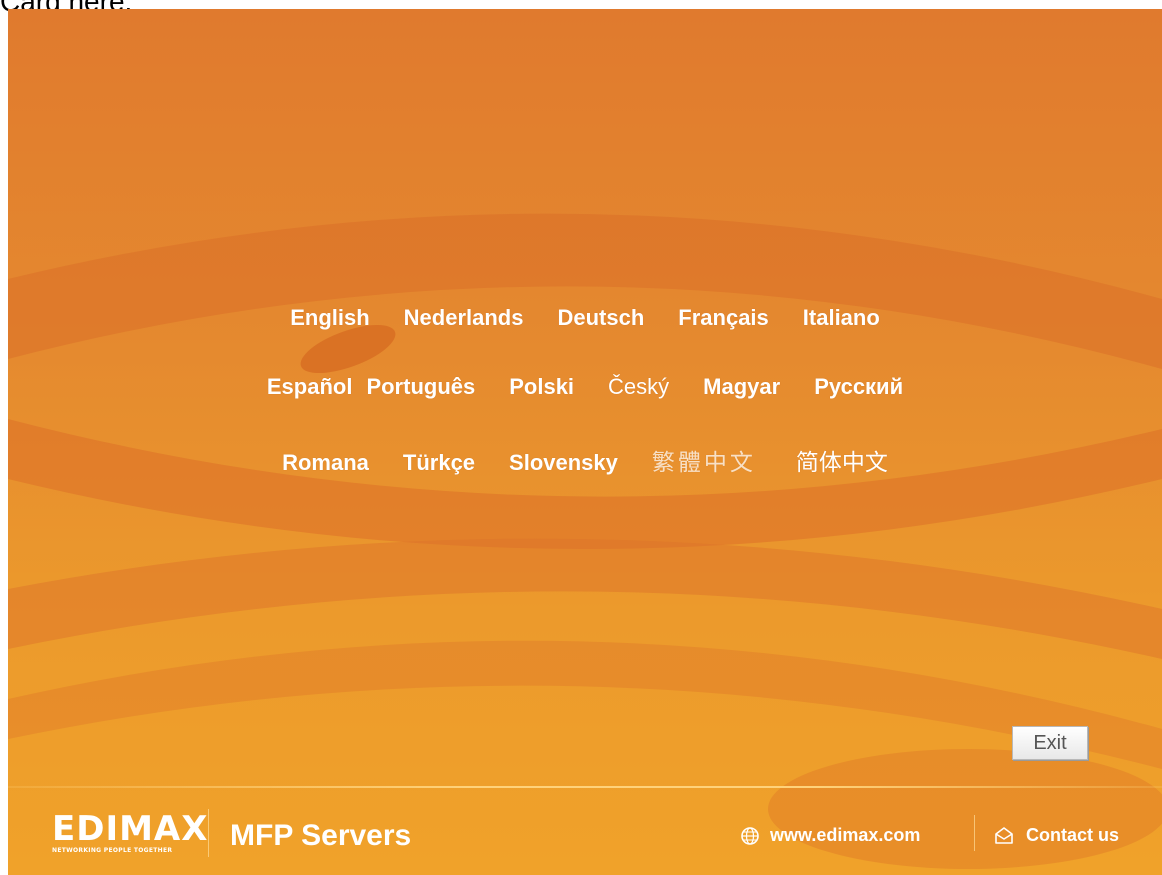 The height and width of the screenshot is (875, 1162). Describe the element at coordinates (741, 387) in the screenshot. I see `lang-magyar: Magyar` at that location.